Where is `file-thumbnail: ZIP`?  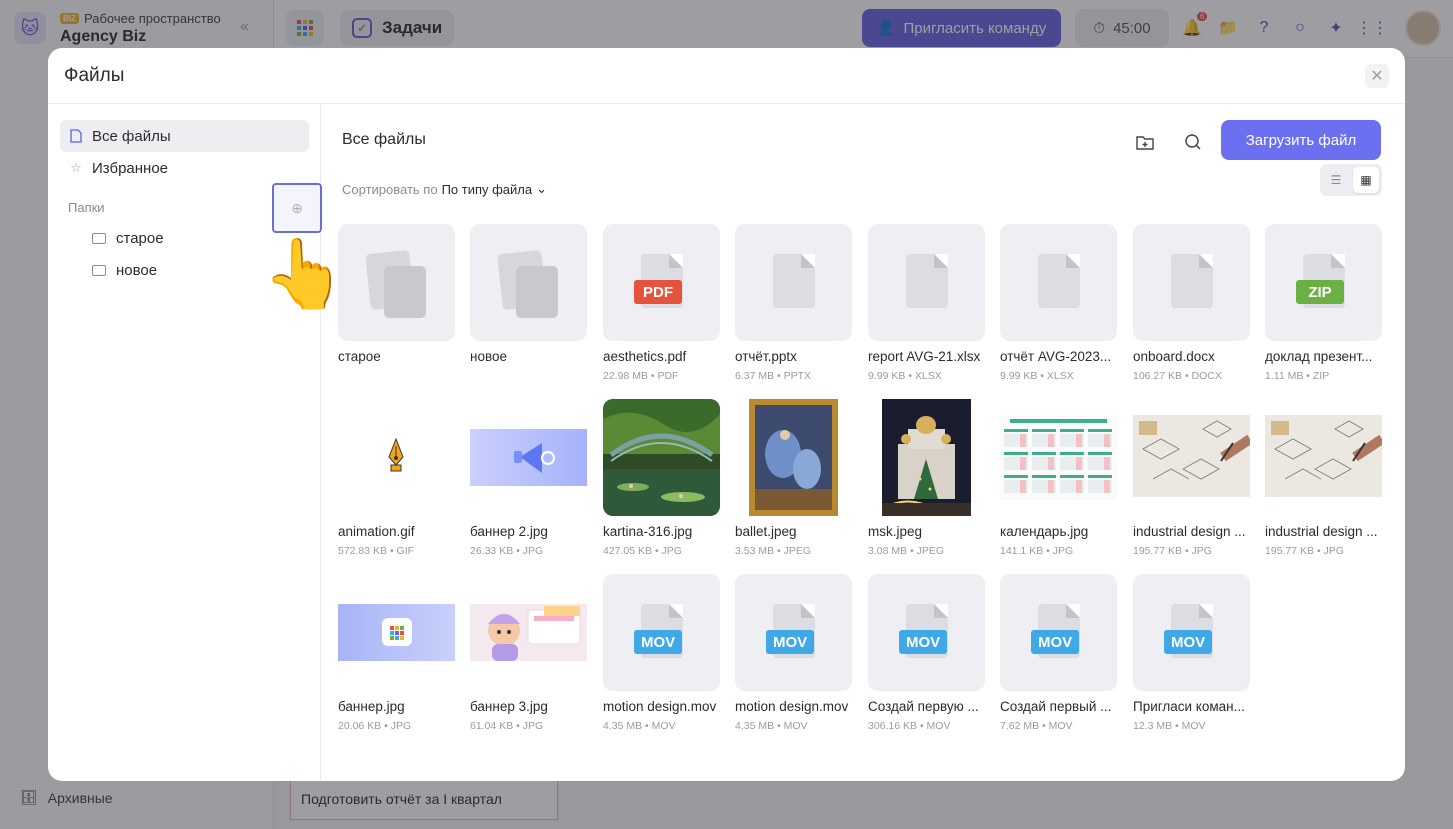
file-thumbnail: ZIP is located at coordinates (1323, 282).